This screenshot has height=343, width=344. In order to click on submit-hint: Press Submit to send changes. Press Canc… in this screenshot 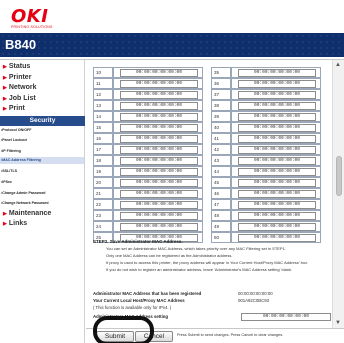, I will do `click(230, 335)`.